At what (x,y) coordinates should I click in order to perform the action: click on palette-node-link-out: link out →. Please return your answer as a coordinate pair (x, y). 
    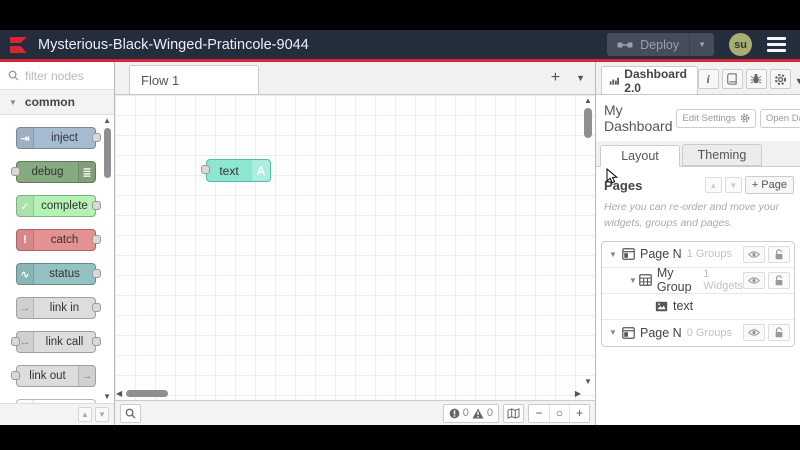
    Looking at the image, I should click on (53, 376).